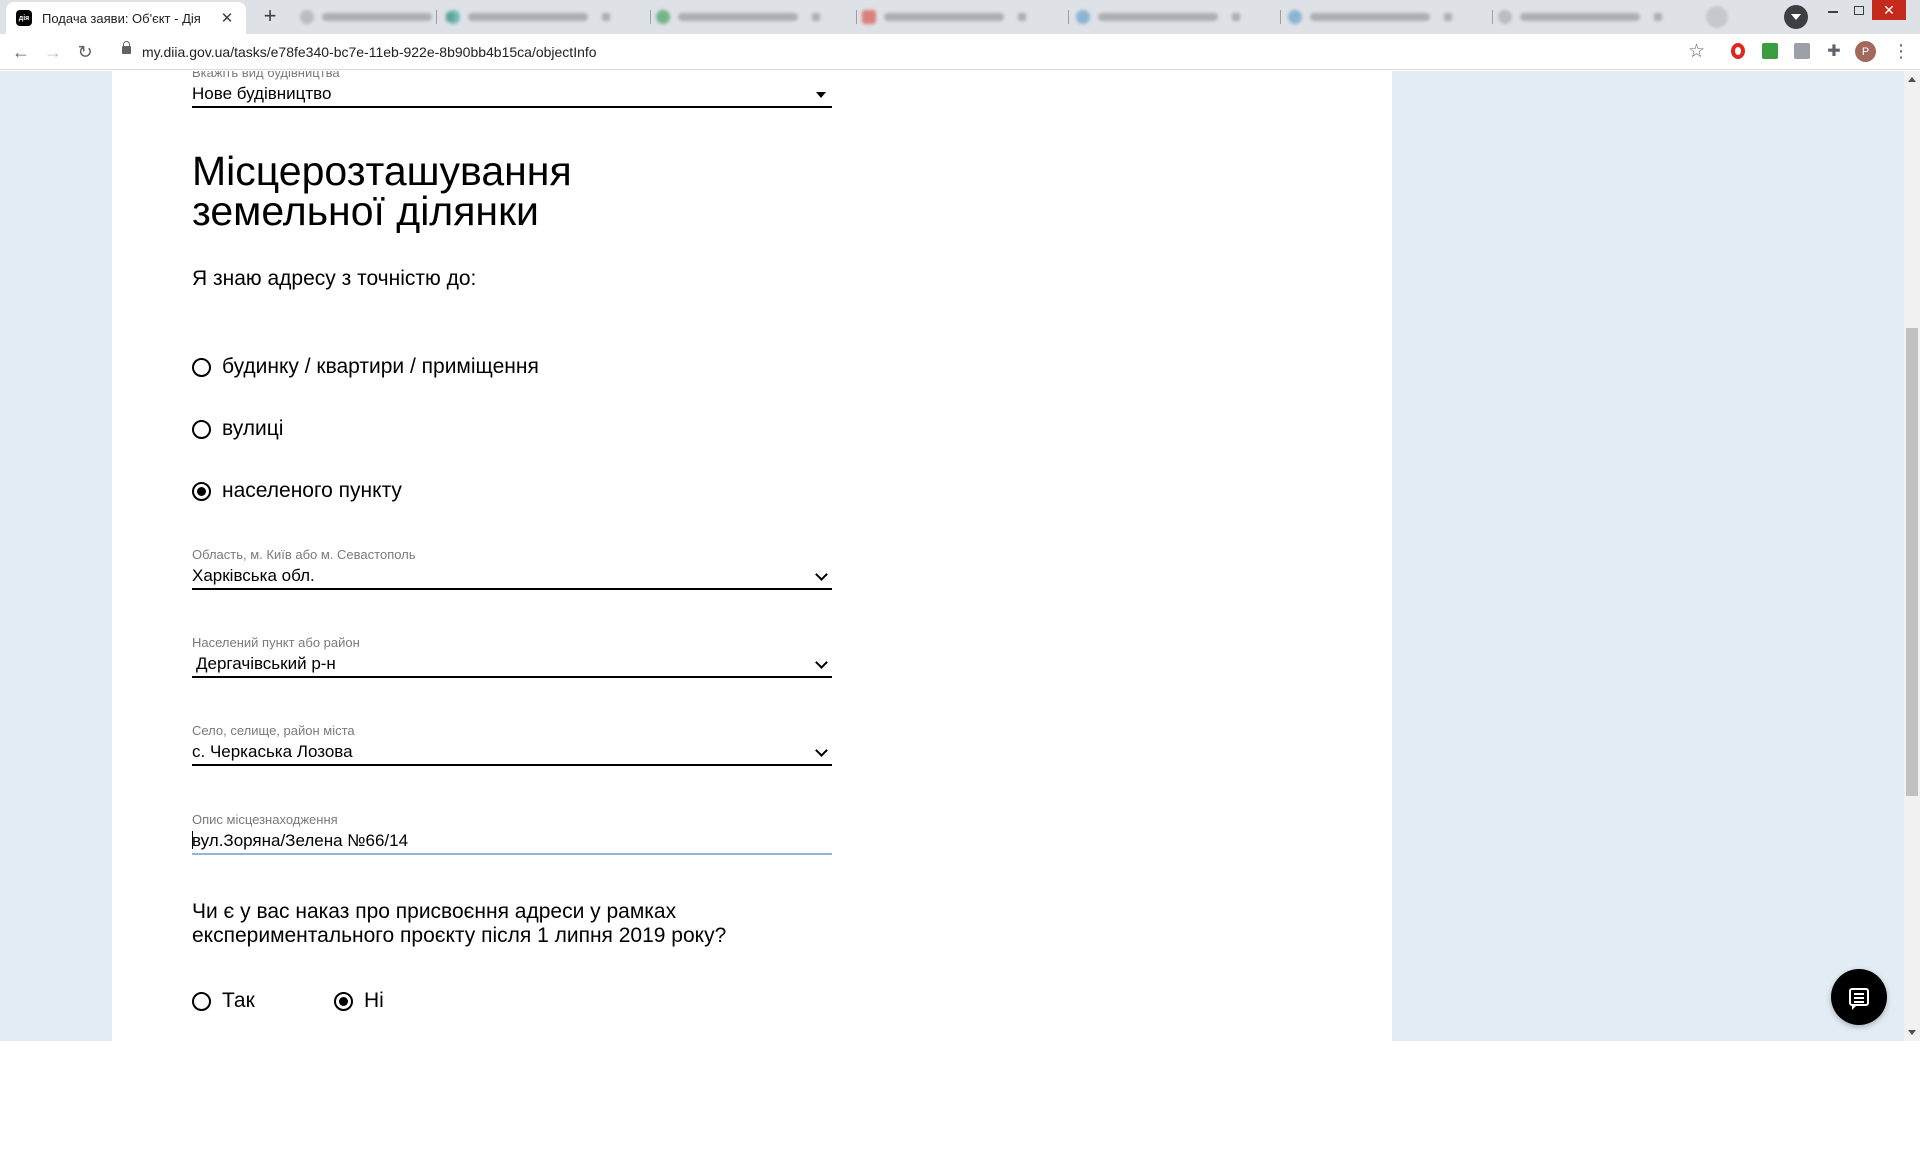  I want to click on radio-option-building: будинку / квартири / приміщення, so click(365, 367).